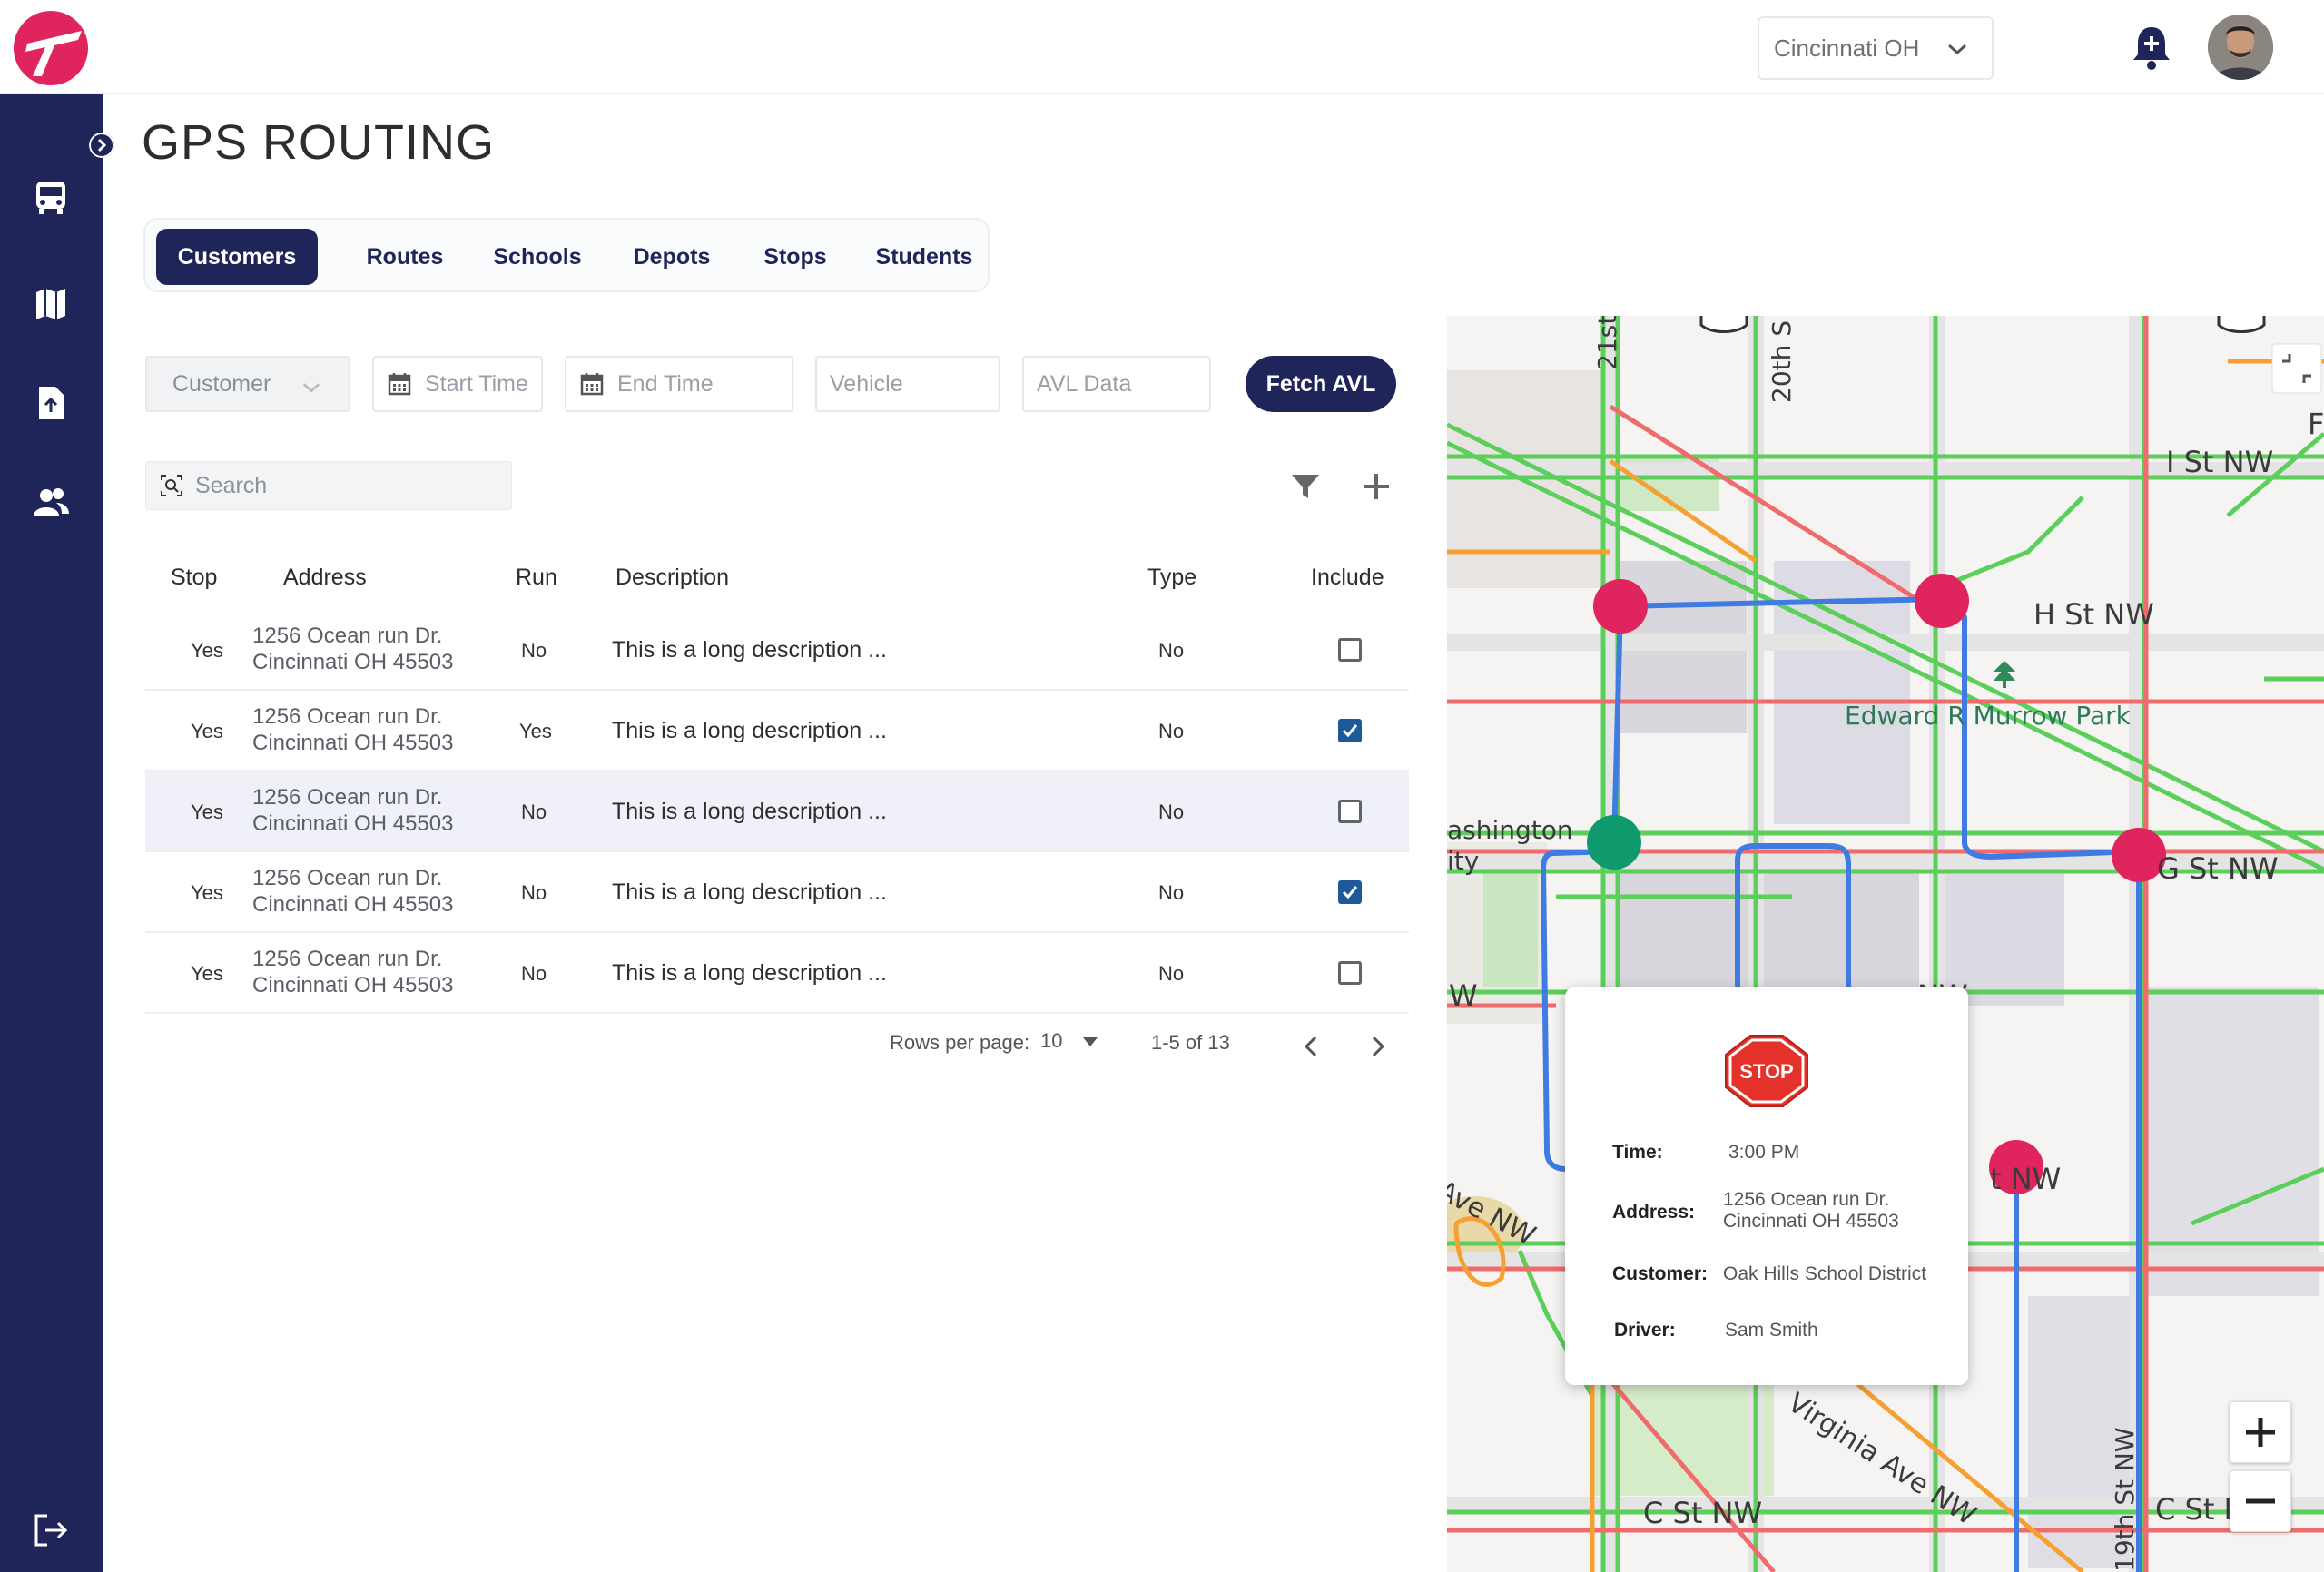  I want to click on map-label-19th: 19th St NW, so click(2125, 1499).